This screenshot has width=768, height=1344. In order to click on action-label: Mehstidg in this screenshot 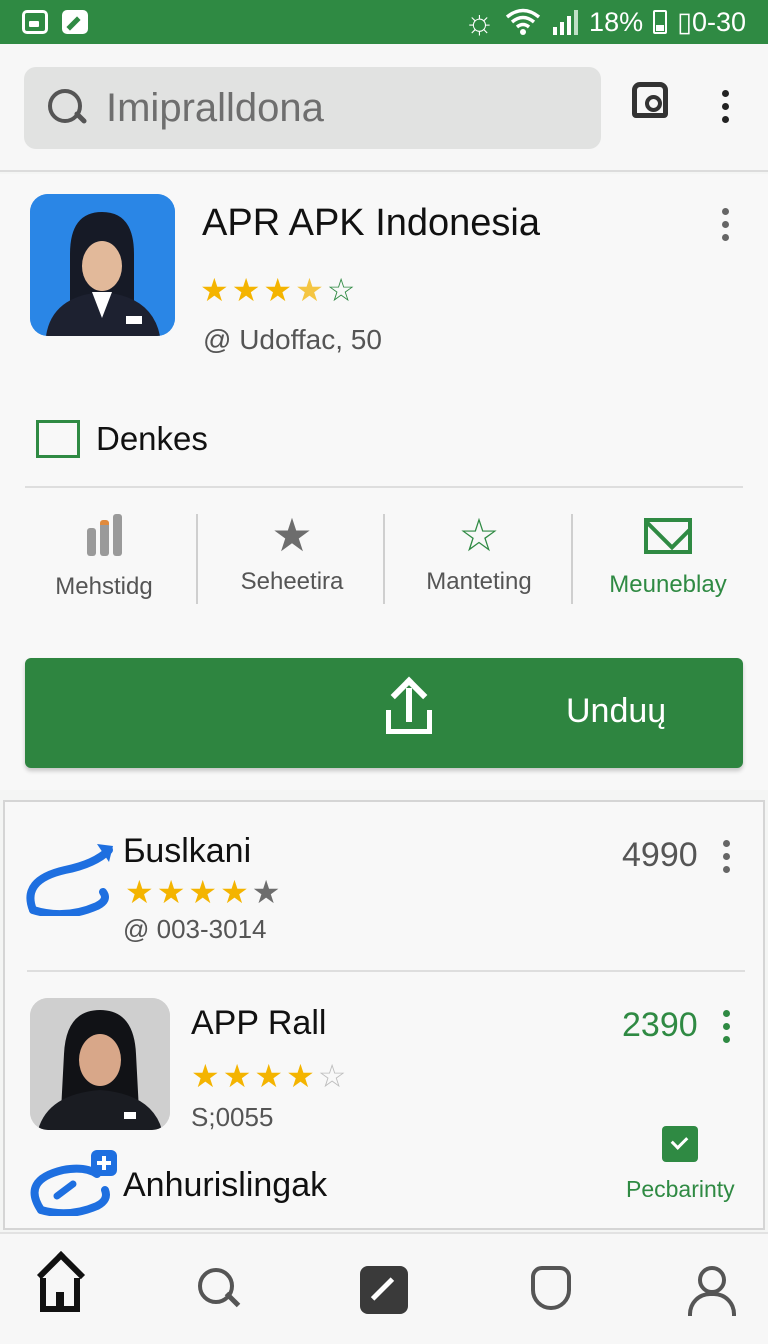, I will do `click(104, 586)`.